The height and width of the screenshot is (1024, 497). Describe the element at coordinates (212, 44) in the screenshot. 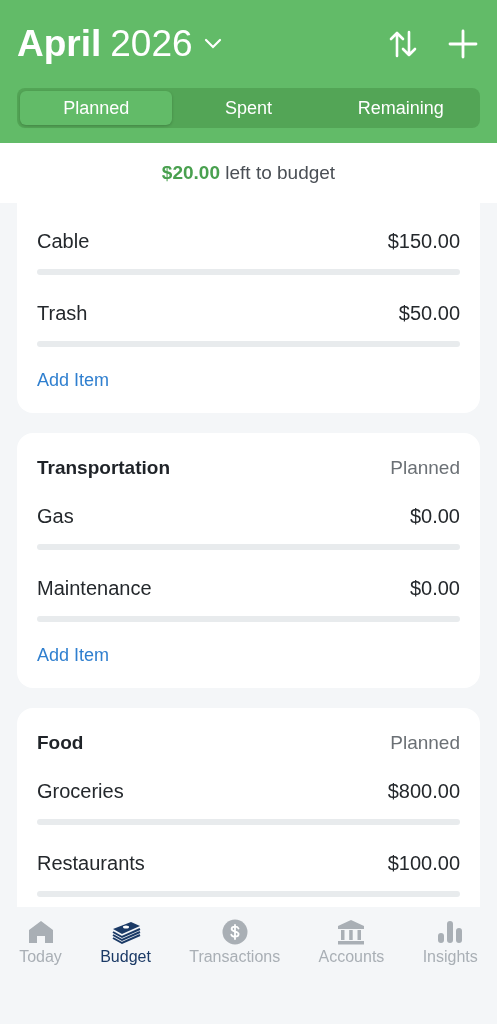

I see `chevron-down-icon` at that location.